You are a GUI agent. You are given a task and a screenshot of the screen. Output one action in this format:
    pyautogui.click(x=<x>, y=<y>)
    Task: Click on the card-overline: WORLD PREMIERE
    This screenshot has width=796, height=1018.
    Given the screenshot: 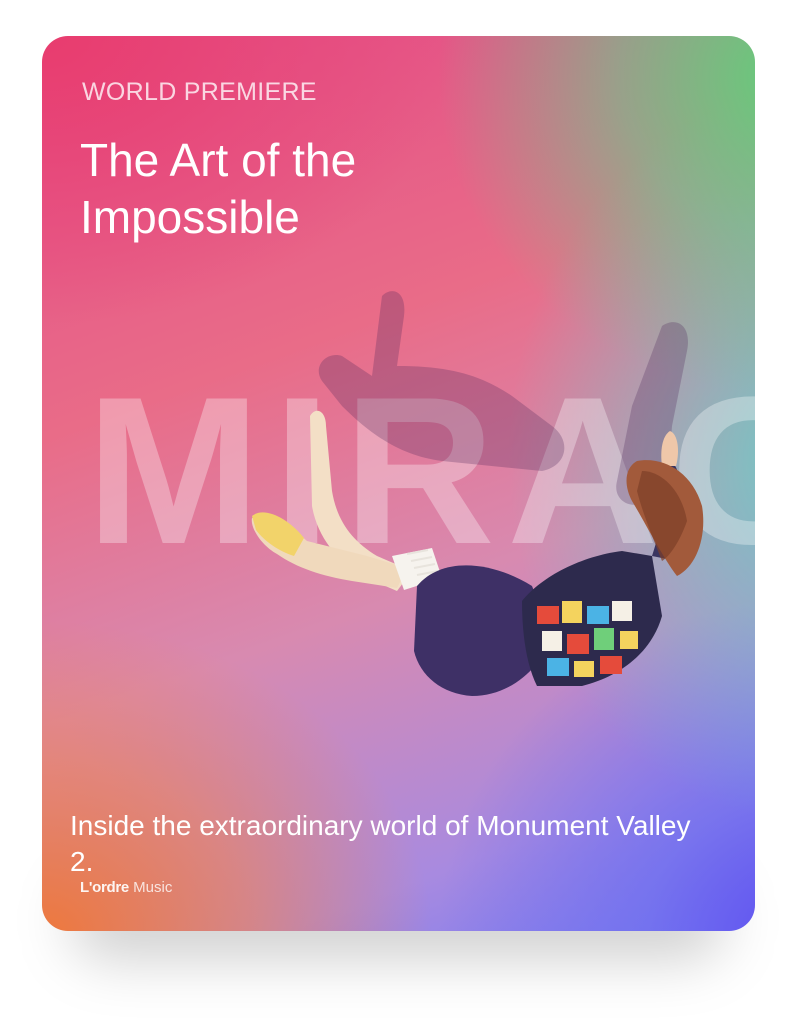 What is the action you would take?
    pyautogui.click(x=199, y=92)
    